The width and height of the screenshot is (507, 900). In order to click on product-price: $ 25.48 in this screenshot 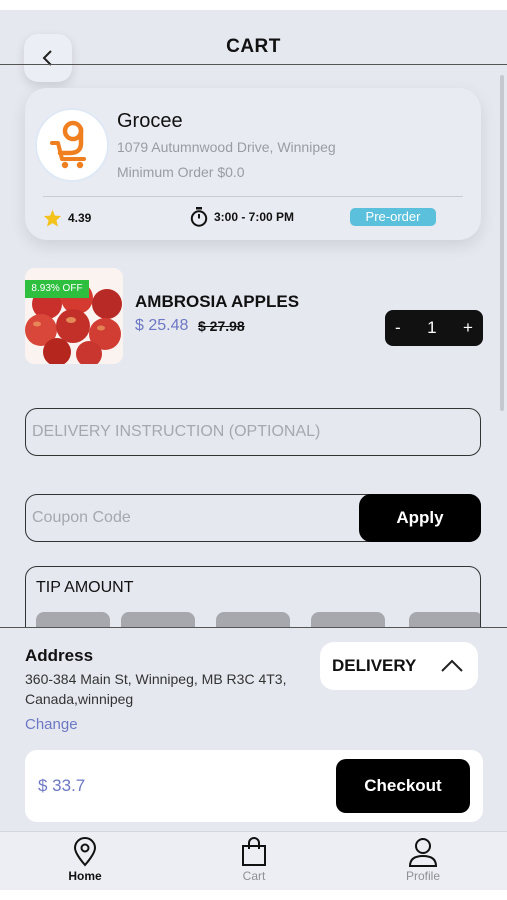, I will do `click(162, 325)`.